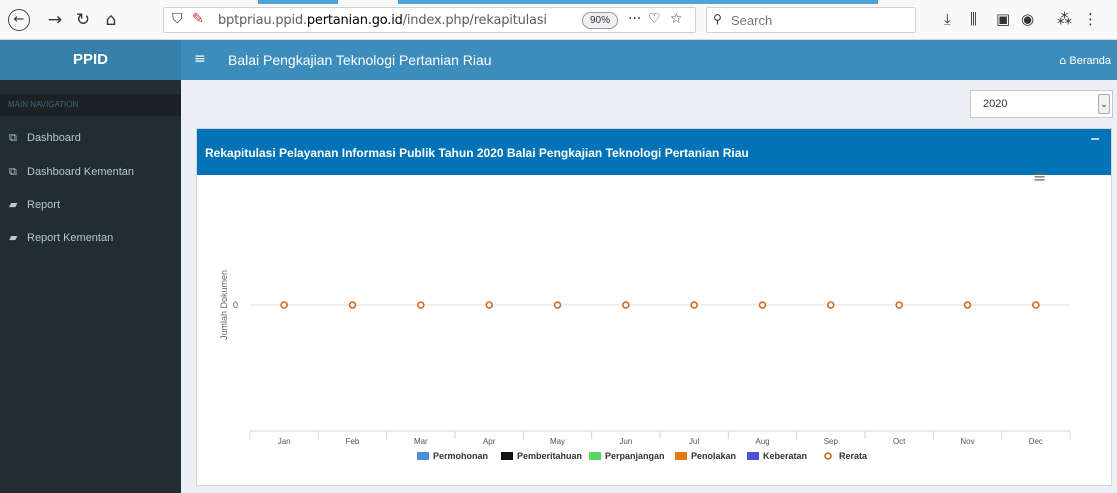 The width and height of the screenshot is (1117, 493). What do you see at coordinates (83, 20) in the screenshot?
I see `reload-icon: ↻` at bounding box center [83, 20].